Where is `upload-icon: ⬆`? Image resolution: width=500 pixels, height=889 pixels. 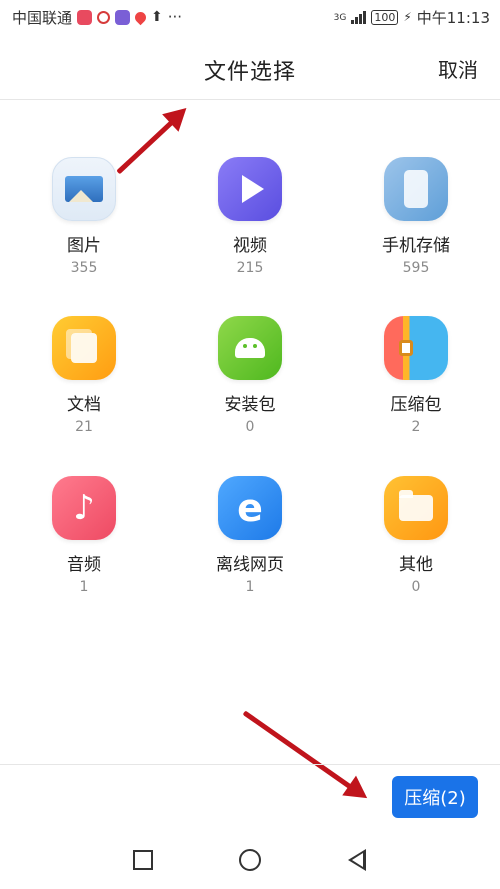
upload-icon: ⬆ is located at coordinates (157, 17).